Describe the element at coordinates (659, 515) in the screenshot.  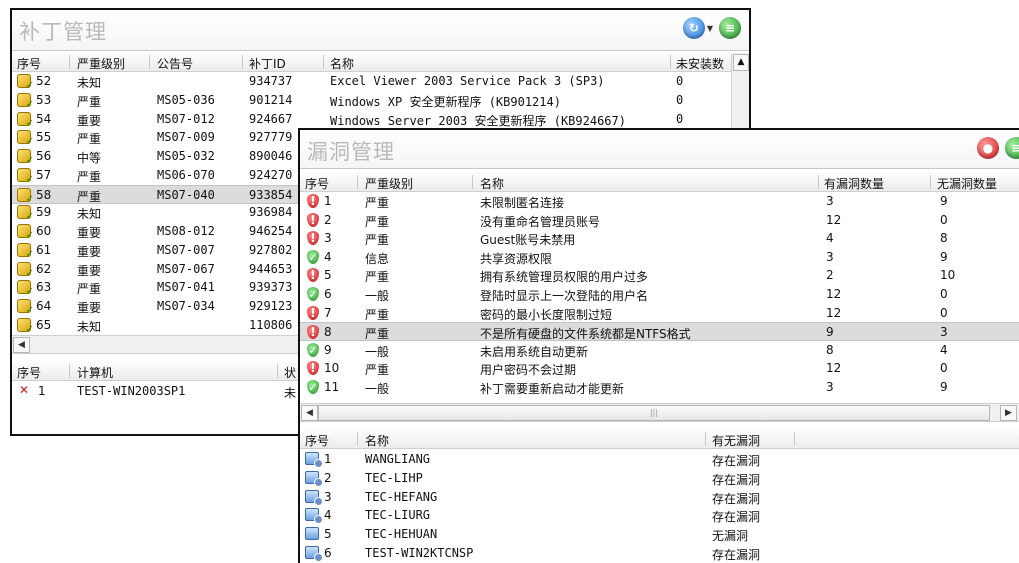
I see `table-row: 4 TEC-LIURG 存在漏洞` at that location.